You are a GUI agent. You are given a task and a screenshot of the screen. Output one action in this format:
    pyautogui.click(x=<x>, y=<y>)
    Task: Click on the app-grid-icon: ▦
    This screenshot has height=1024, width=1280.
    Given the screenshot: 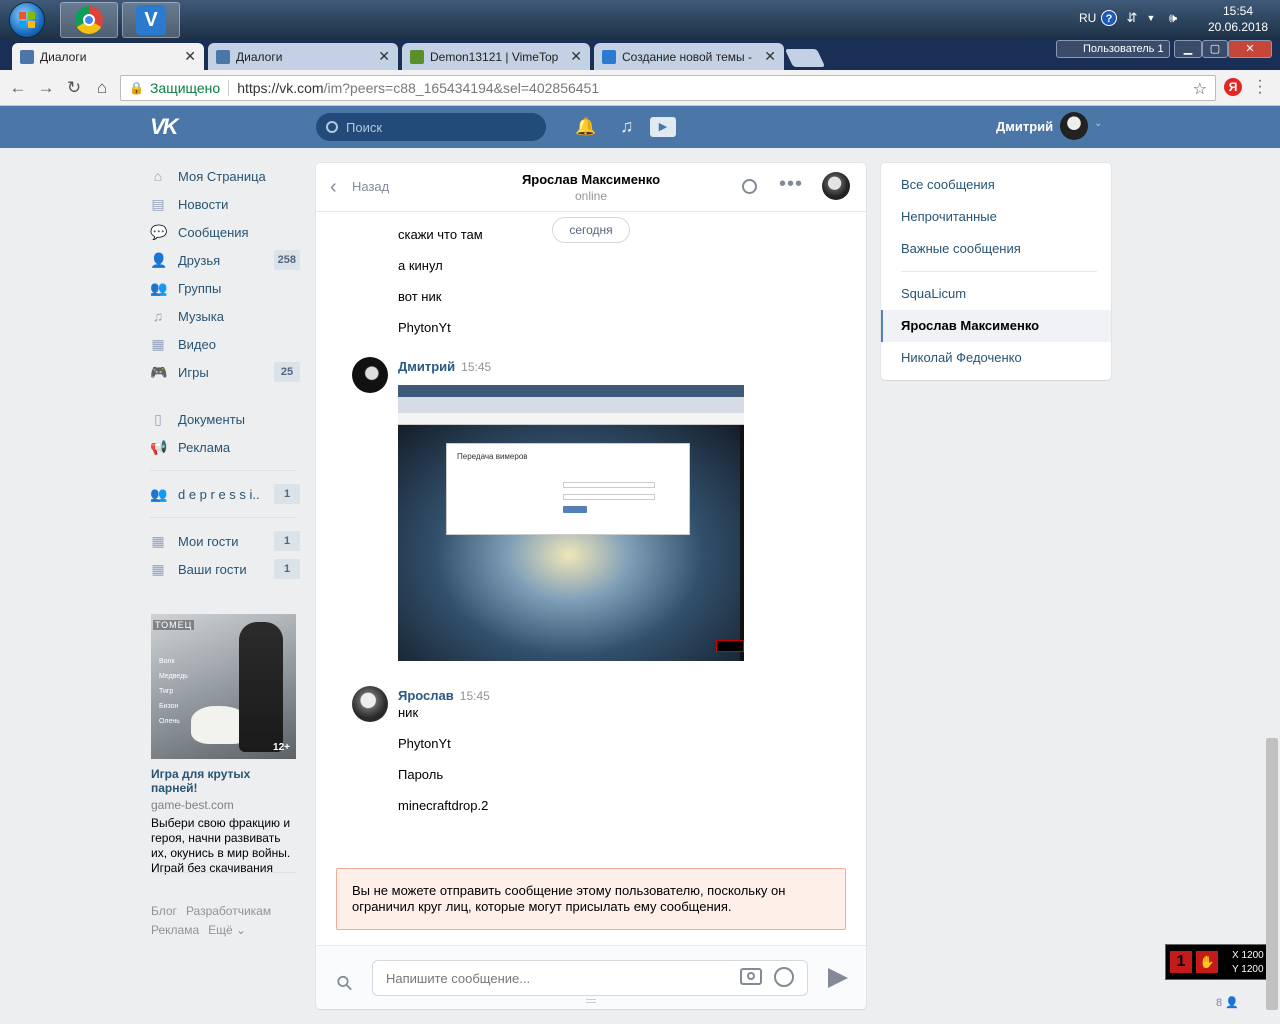 What is the action you would take?
    pyautogui.click(x=158, y=569)
    